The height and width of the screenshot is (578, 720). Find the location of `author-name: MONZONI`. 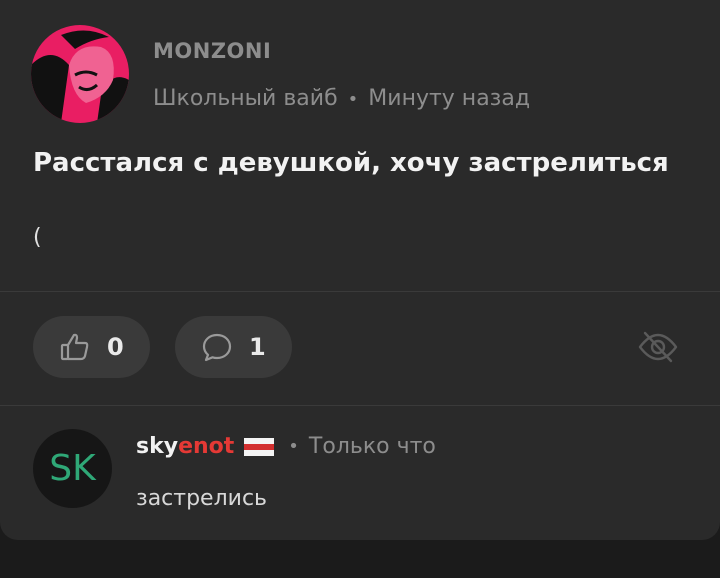

author-name: MONZONI is located at coordinates (212, 51).